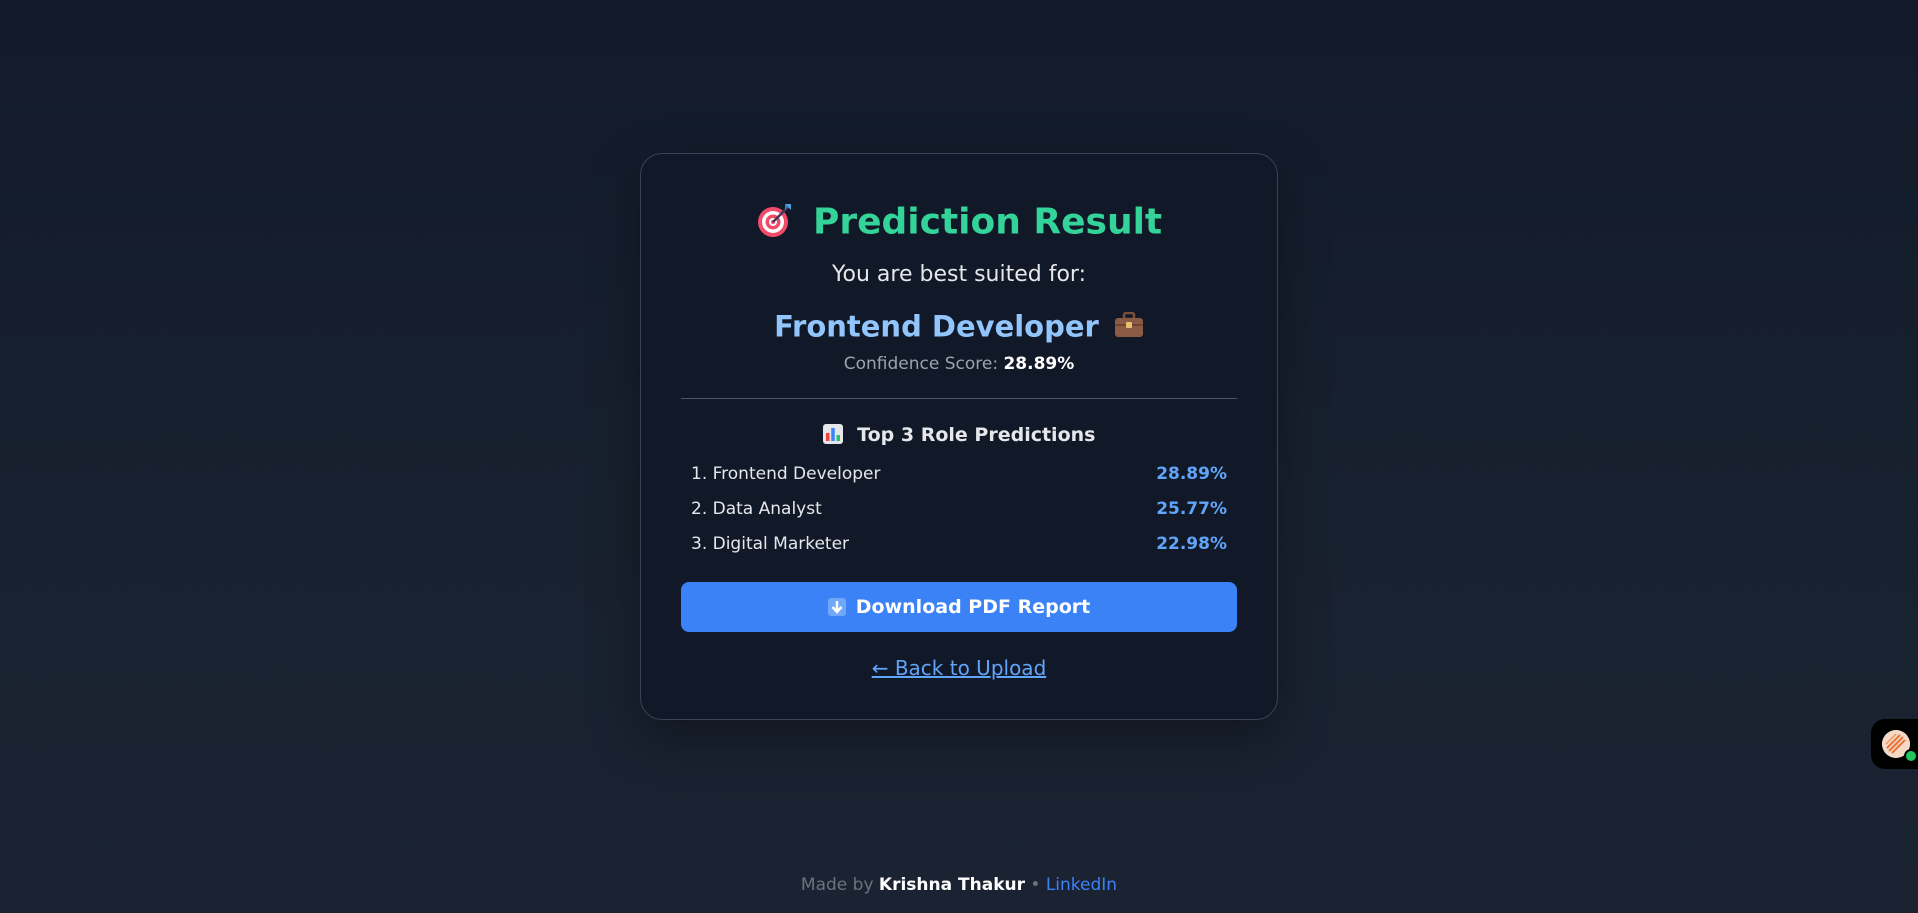 This screenshot has height=913, width=1918. What do you see at coordinates (770, 544) in the screenshot?
I see `prediction-name: 3. Digital Marketer` at bounding box center [770, 544].